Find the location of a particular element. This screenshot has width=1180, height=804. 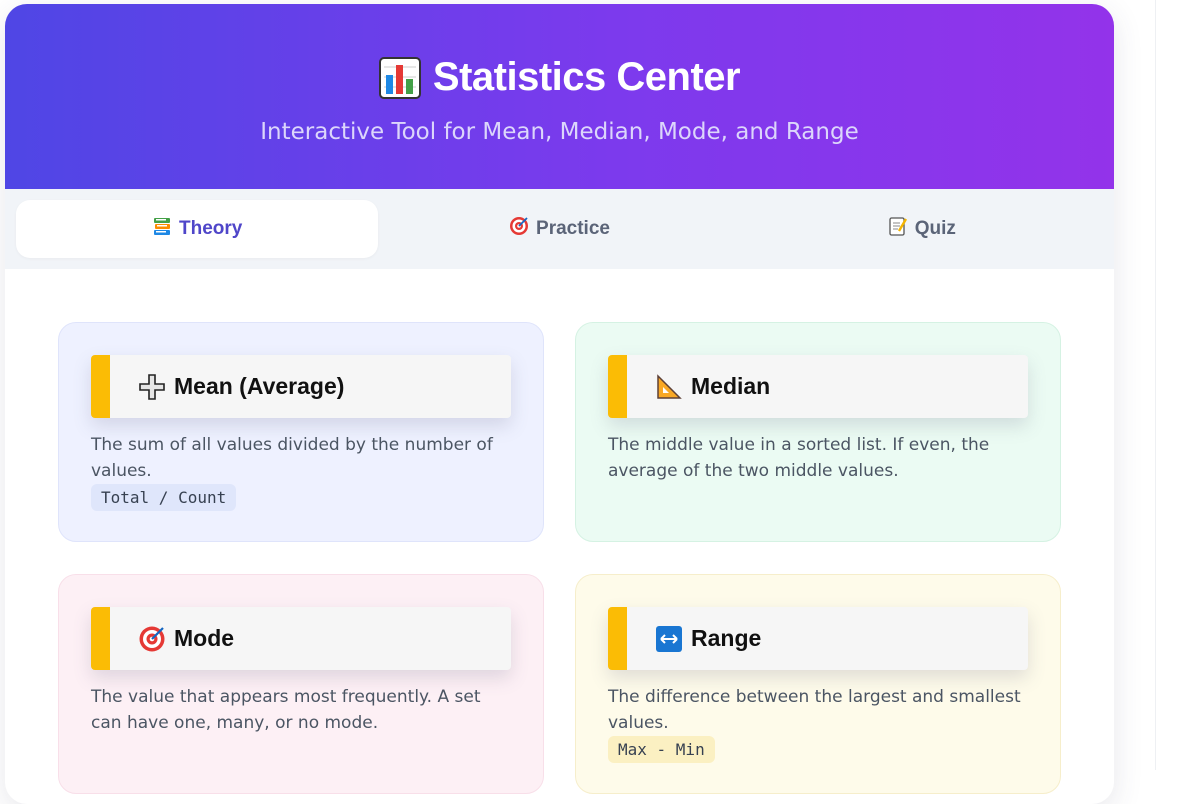

tab-quiz: Quiz is located at coordinates (922, 229).